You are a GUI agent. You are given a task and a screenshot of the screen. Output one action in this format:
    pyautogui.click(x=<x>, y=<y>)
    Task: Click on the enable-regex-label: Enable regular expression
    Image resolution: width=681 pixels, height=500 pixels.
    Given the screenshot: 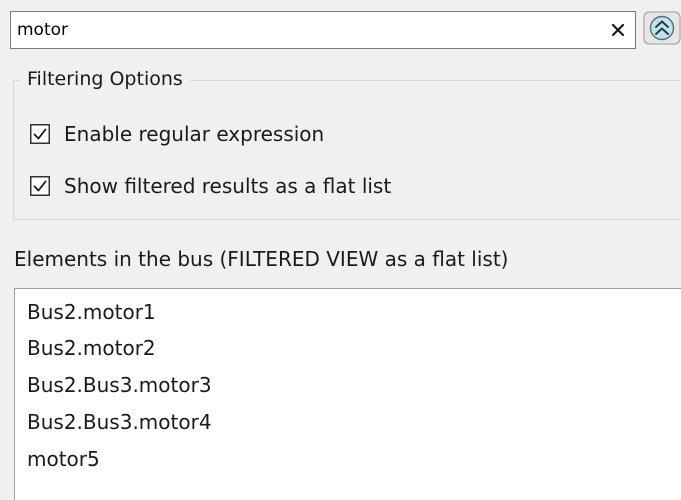 What is the action you would take?
    pyautogui.click(x=194, y=134)
    